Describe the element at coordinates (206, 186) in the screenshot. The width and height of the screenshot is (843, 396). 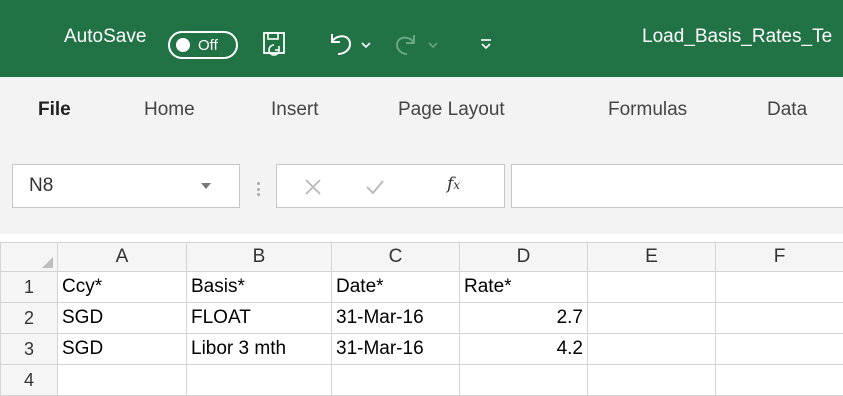
I see `name-box-dropdown-icon` at that location.